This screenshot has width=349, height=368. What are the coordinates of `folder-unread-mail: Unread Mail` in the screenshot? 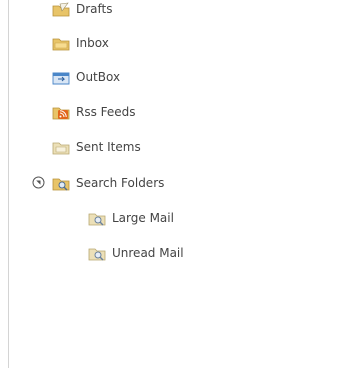 It's located at (136, 253).